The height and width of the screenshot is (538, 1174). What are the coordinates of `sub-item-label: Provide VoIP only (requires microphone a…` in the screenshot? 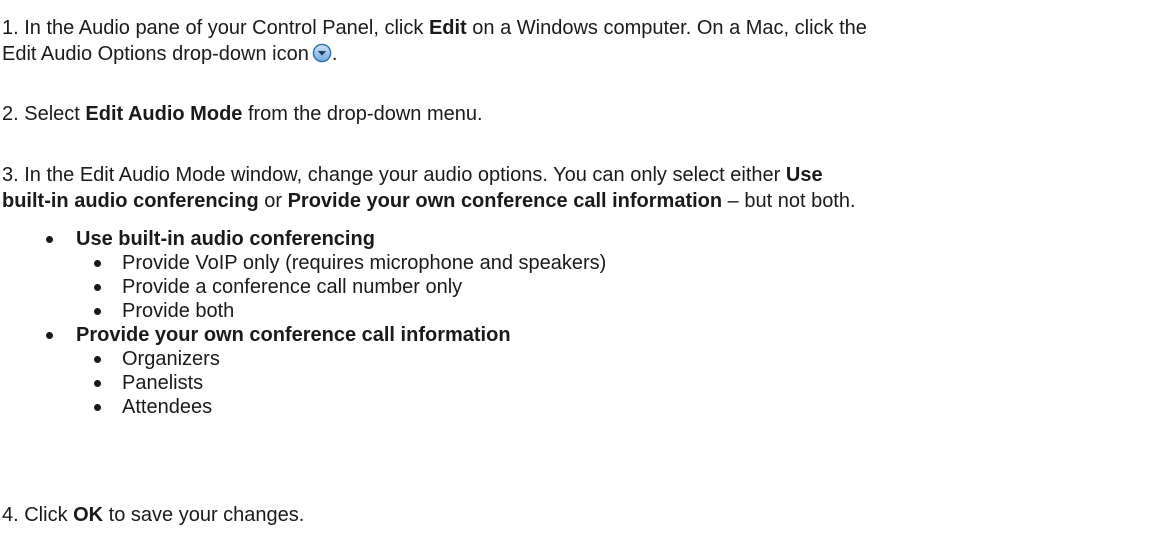 It's located at (364, 263).